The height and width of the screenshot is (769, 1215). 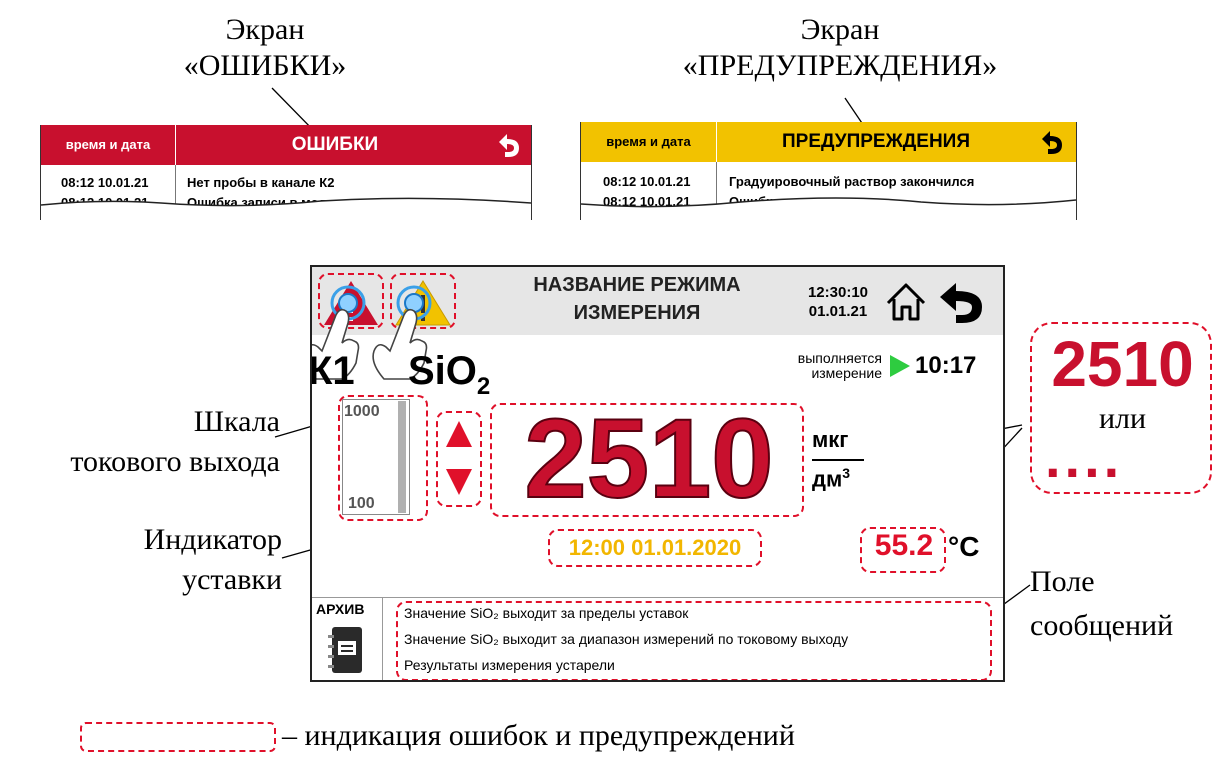 I want to click on clock: 12:30:10 01.01.21, so click(x=838, y=302).